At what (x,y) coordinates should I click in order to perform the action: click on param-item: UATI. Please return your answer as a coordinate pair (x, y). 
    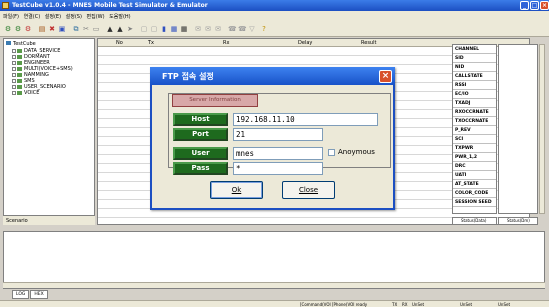
    Looking at the image, I should click on (474, 175).